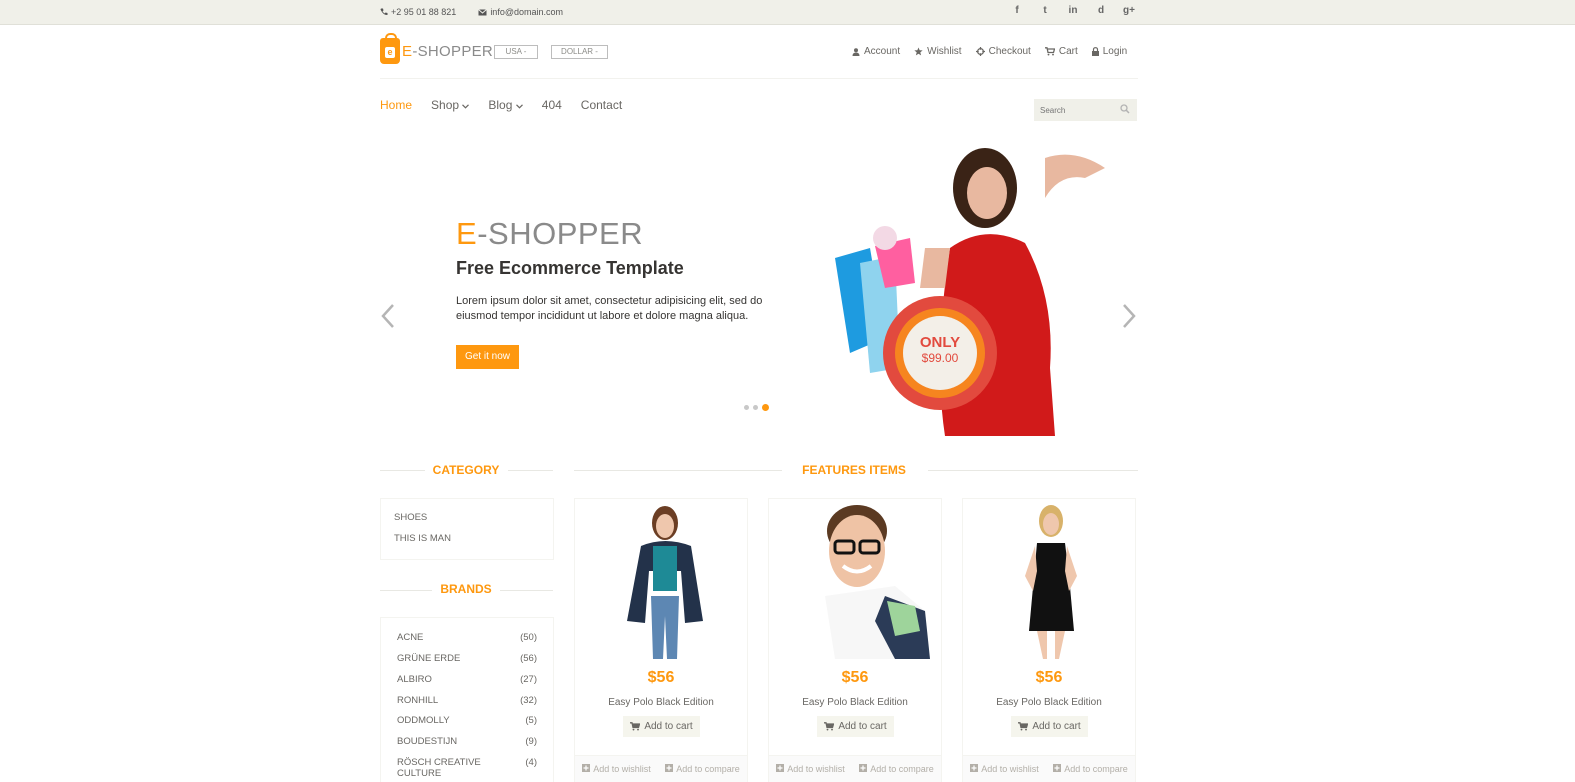 This screenshot has height=782, width=1575. What do you see at coordinates (970, 292) in the screenshot?
I see `hero-model-image` at bounding box center [970, 292].